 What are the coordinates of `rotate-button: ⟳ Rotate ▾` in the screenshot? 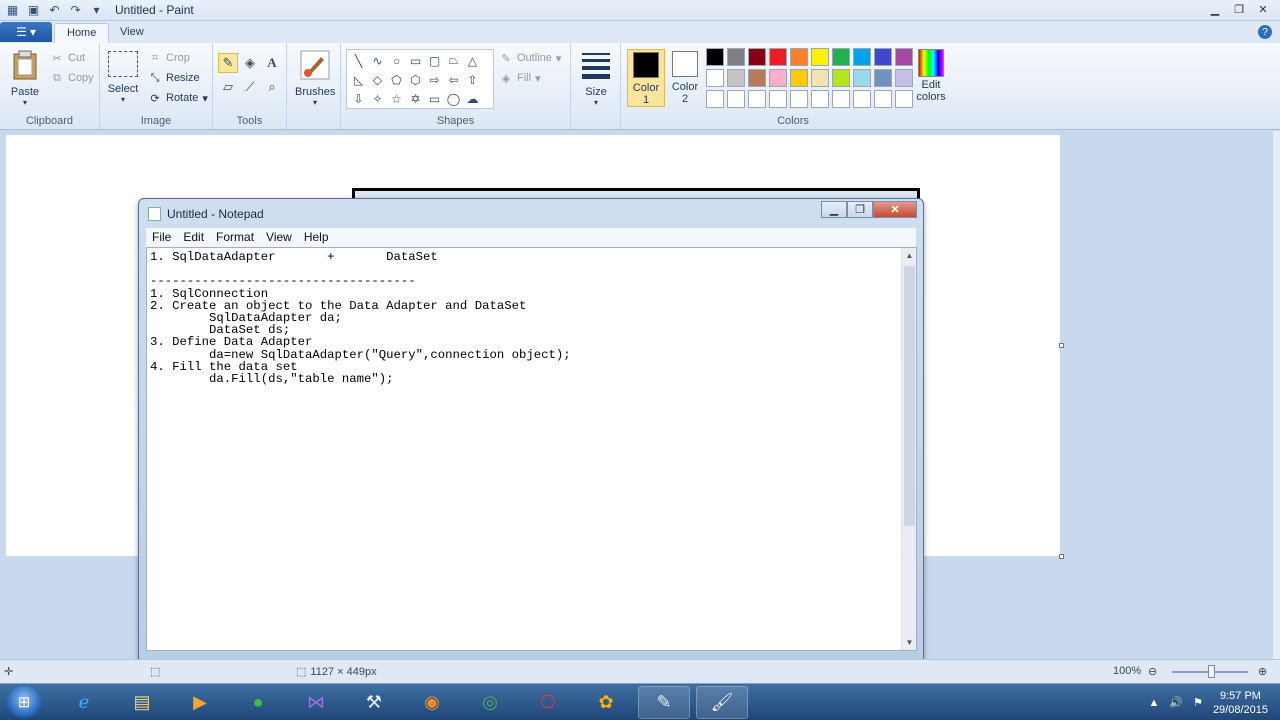 It's located at (178, 98).